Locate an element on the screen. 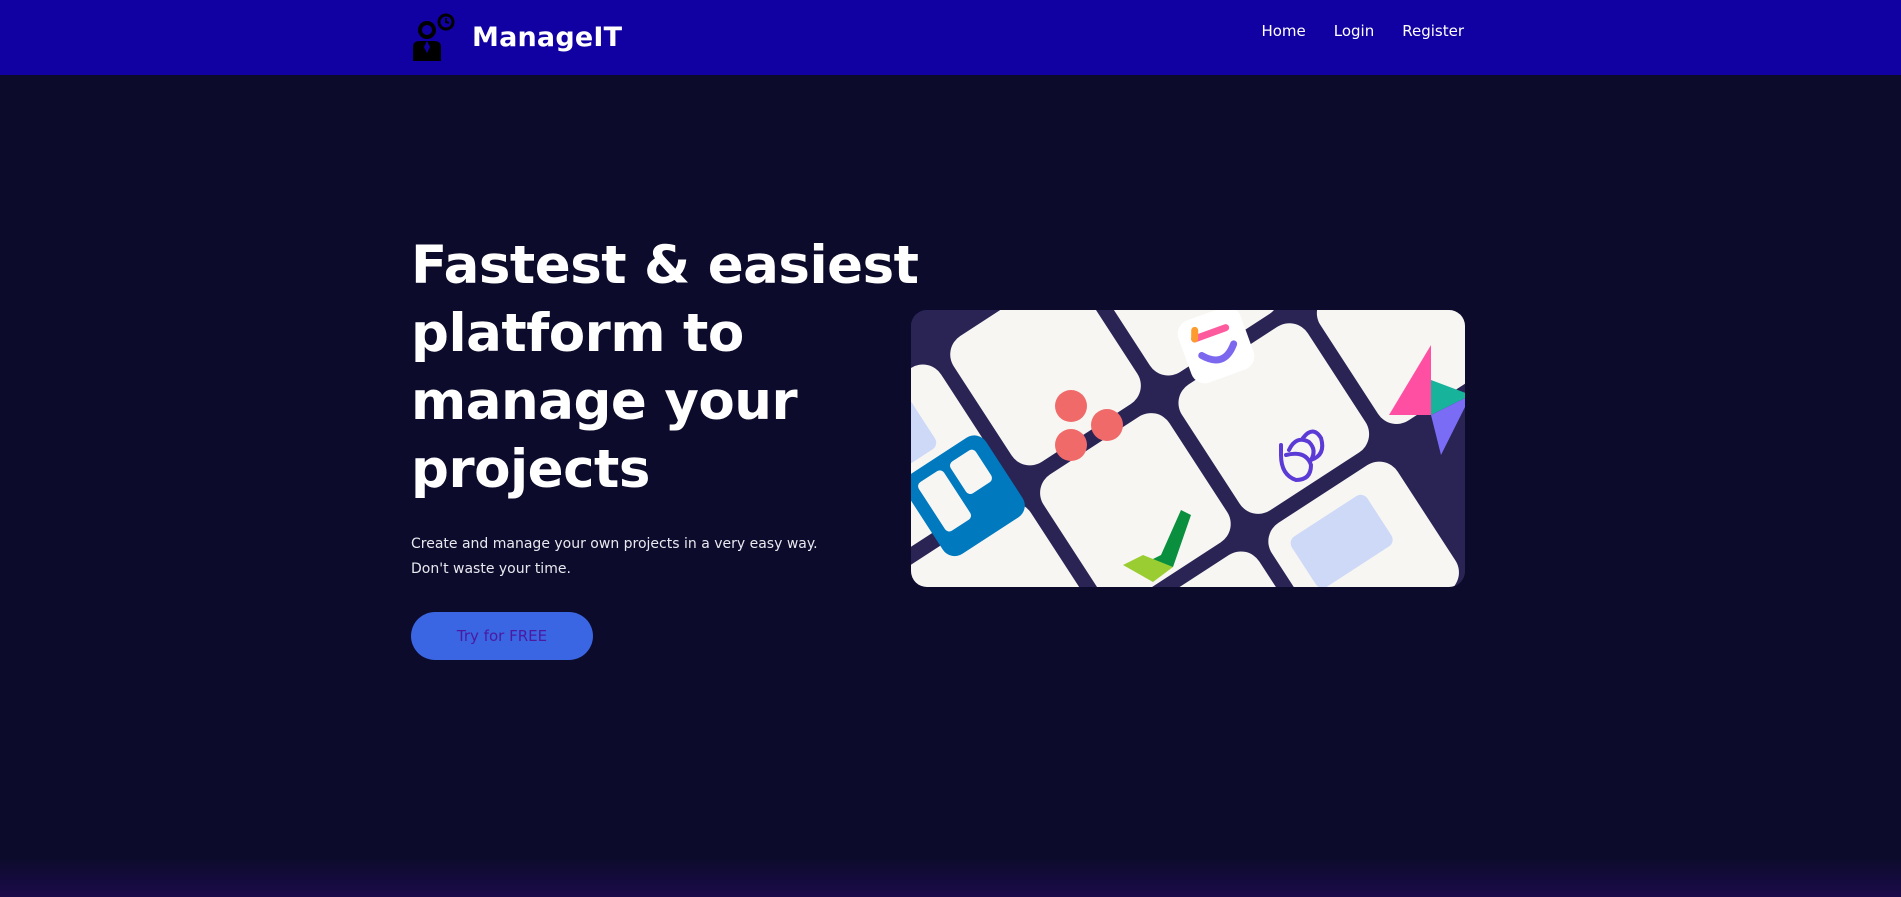 The height and width of the screenshot is (897, 1901). app-tiles-illustration is located at coordinates (1188, 448).